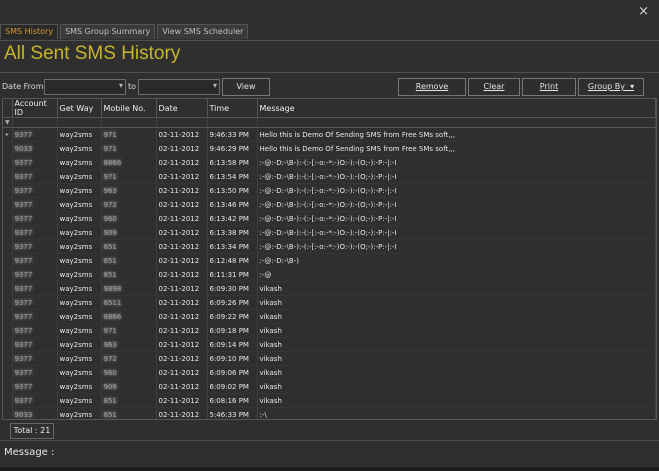 The height and width of the screenshot is (471, 659). I want to click on to-label: to, so click(132, 86).